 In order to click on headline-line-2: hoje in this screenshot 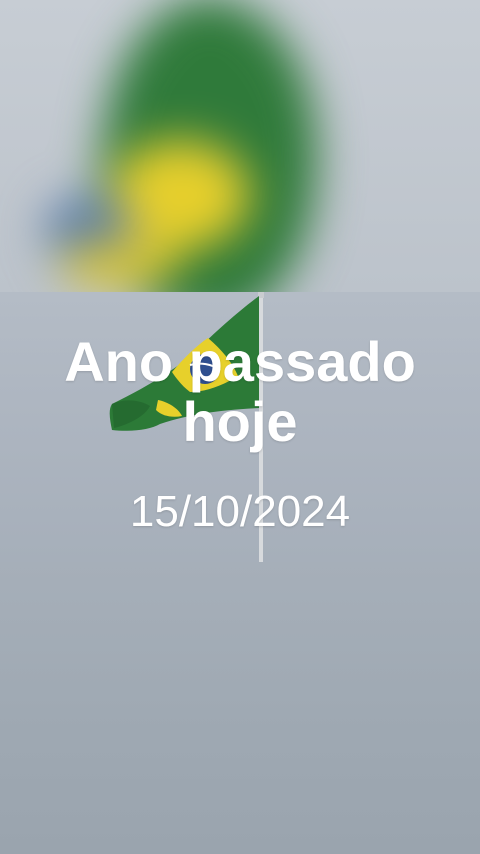, I will do `click(240, 421)`.